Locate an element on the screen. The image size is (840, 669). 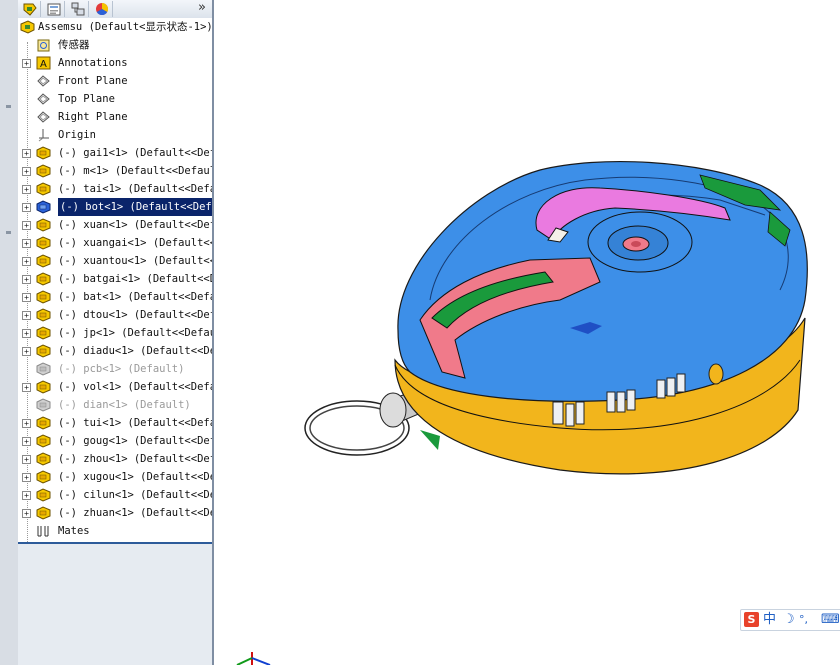
tree-item: + (-) zhou<1> (Default<<Default> is located at coordinates (115, 459).